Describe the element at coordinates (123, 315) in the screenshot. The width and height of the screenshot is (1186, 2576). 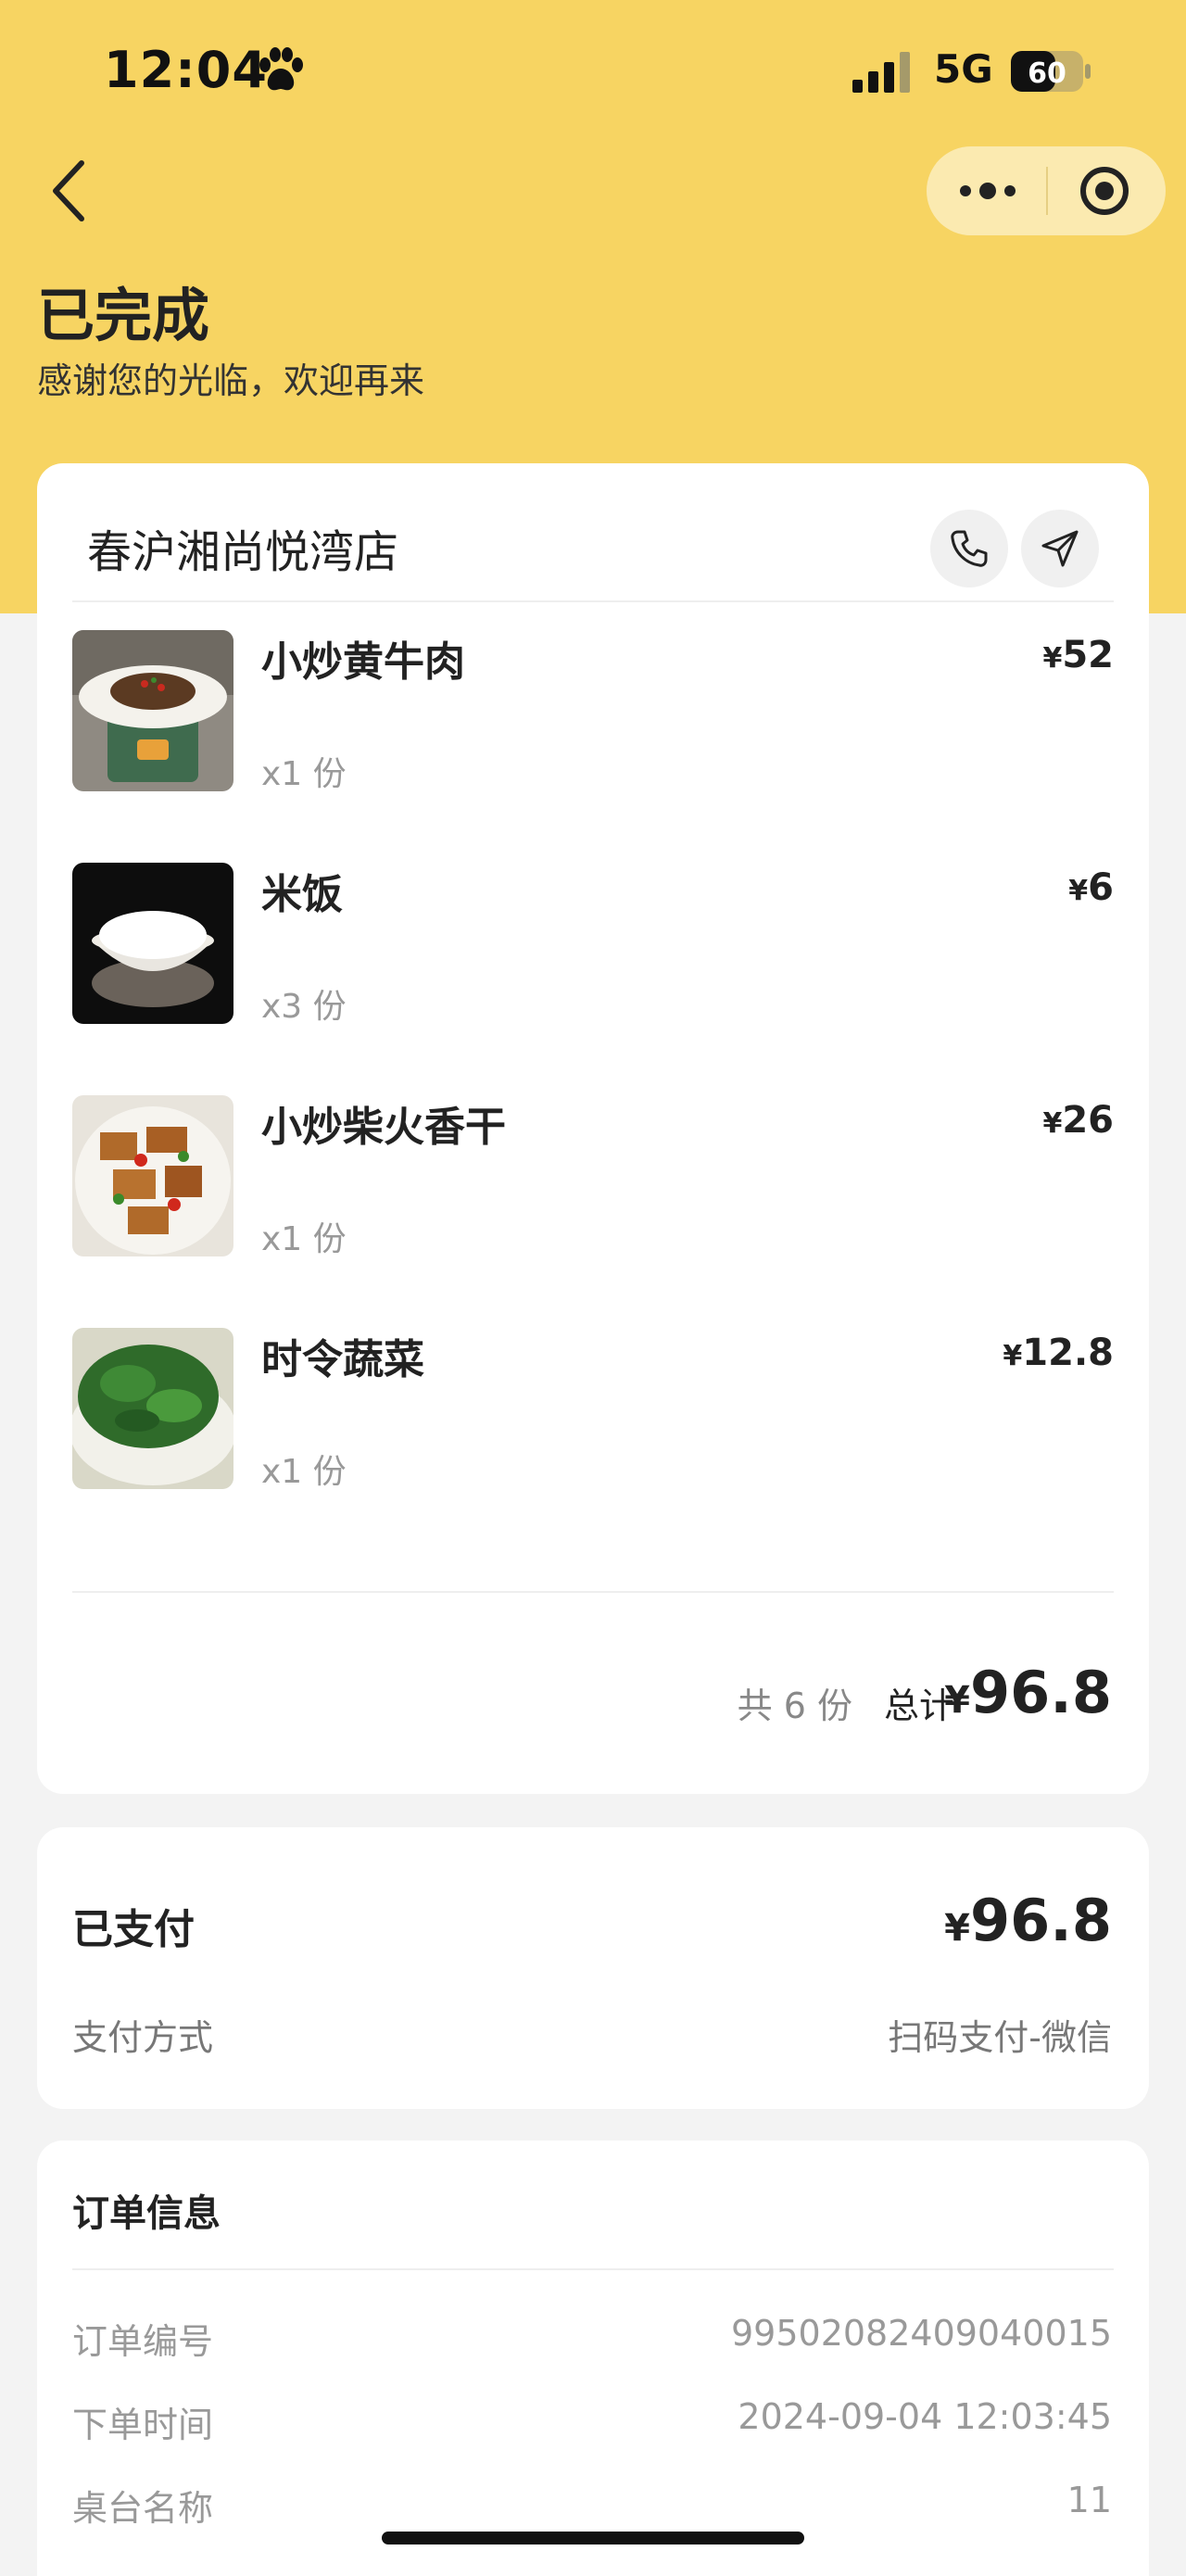
I see `order-status-title: 已完成` at that location.